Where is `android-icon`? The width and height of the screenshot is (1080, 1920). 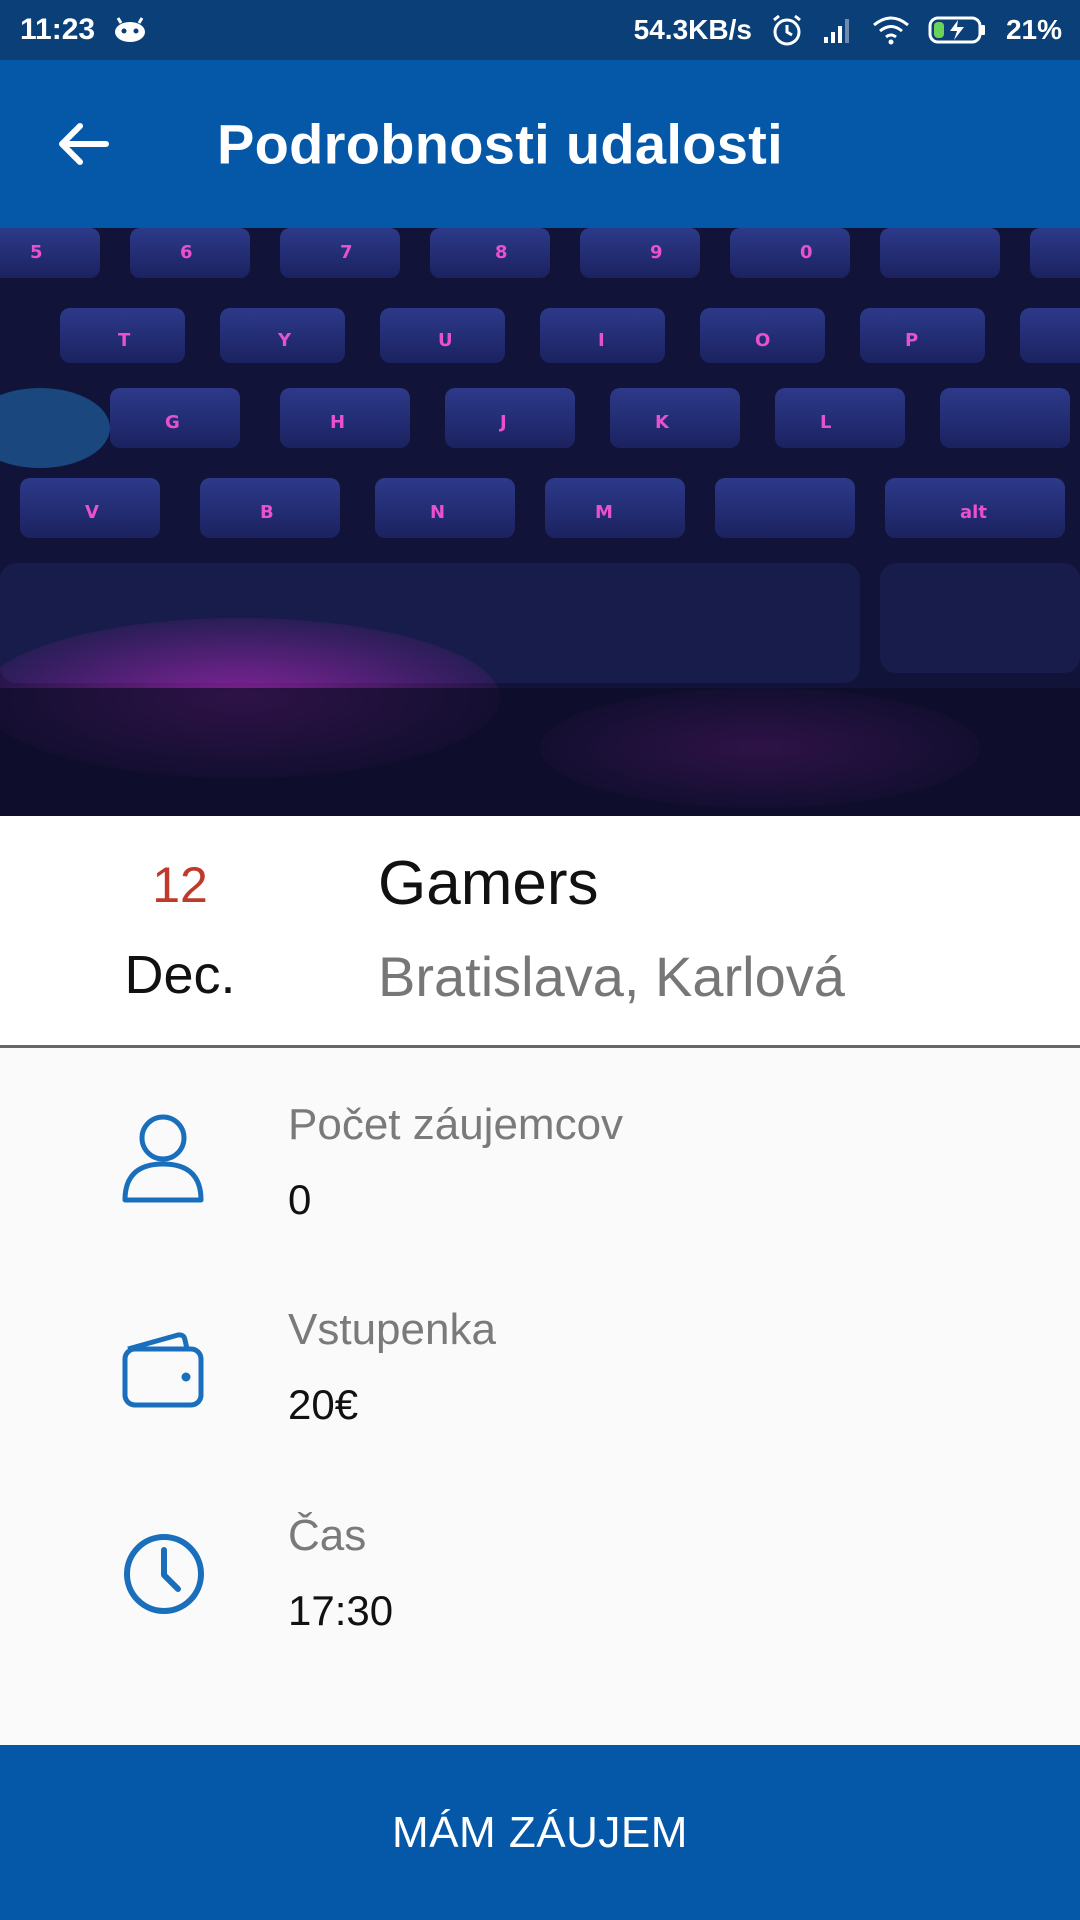 android-icon is located at coordinates (130, 30).